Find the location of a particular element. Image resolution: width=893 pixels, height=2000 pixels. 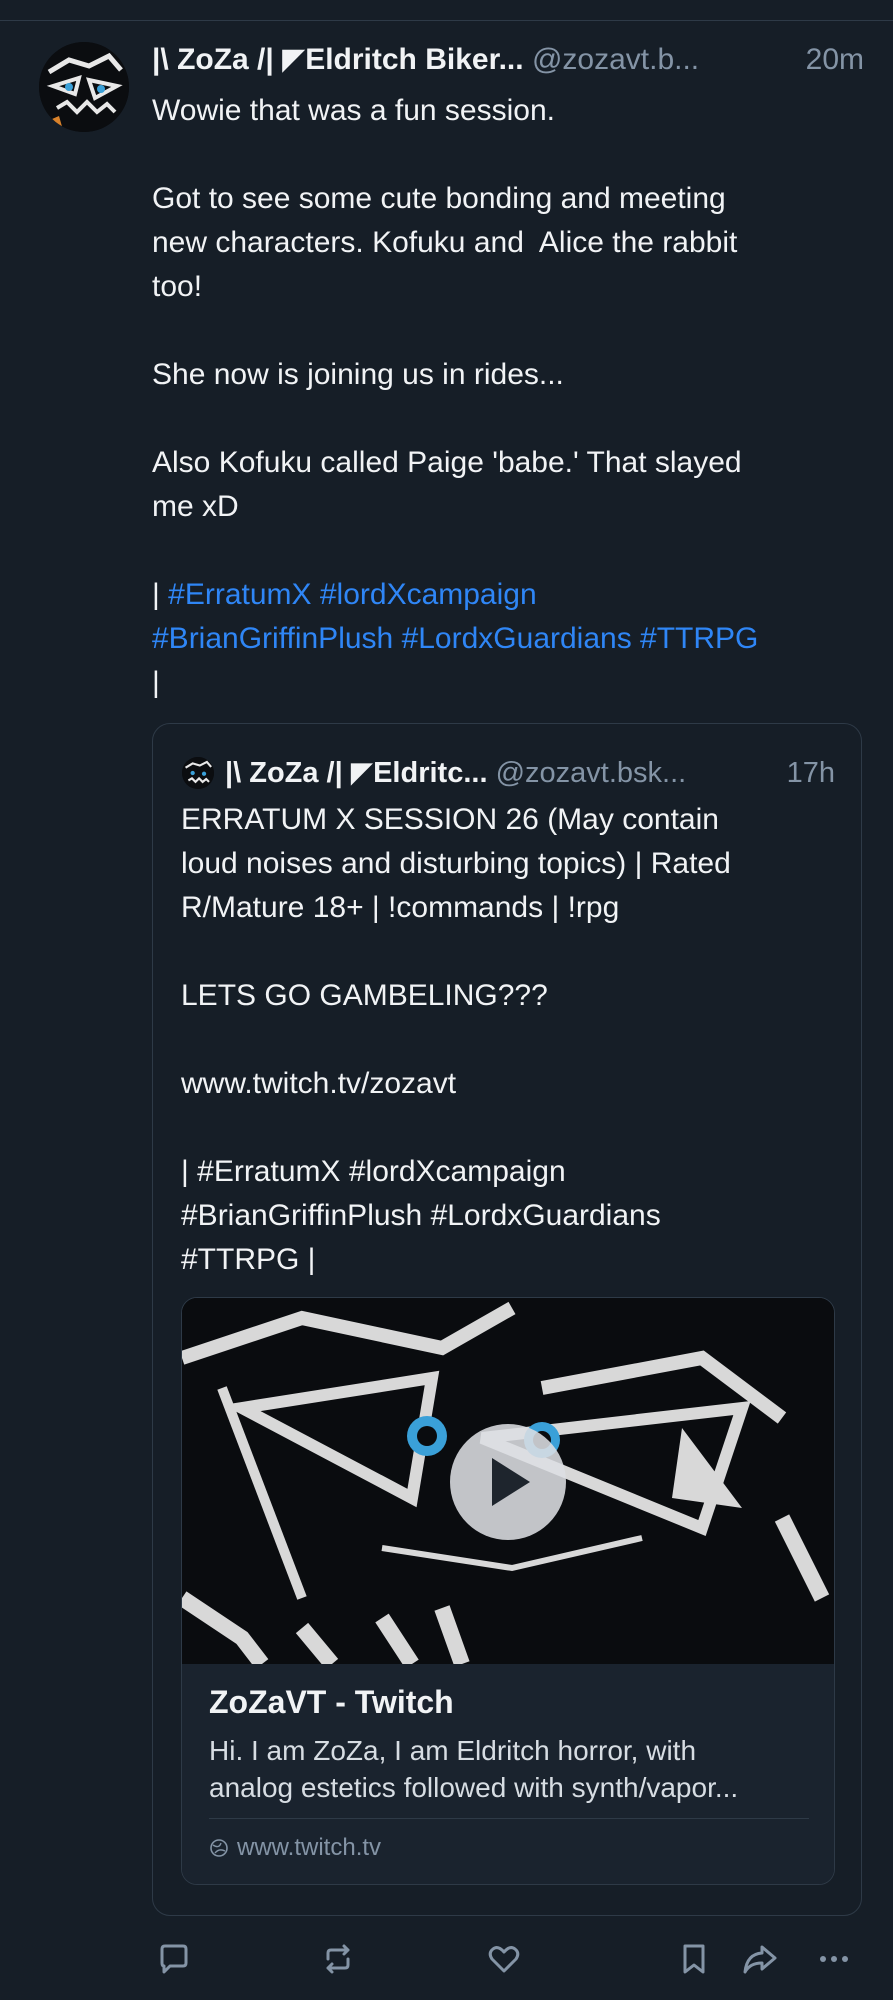

post-actions is located at coordinates (508, 1959).